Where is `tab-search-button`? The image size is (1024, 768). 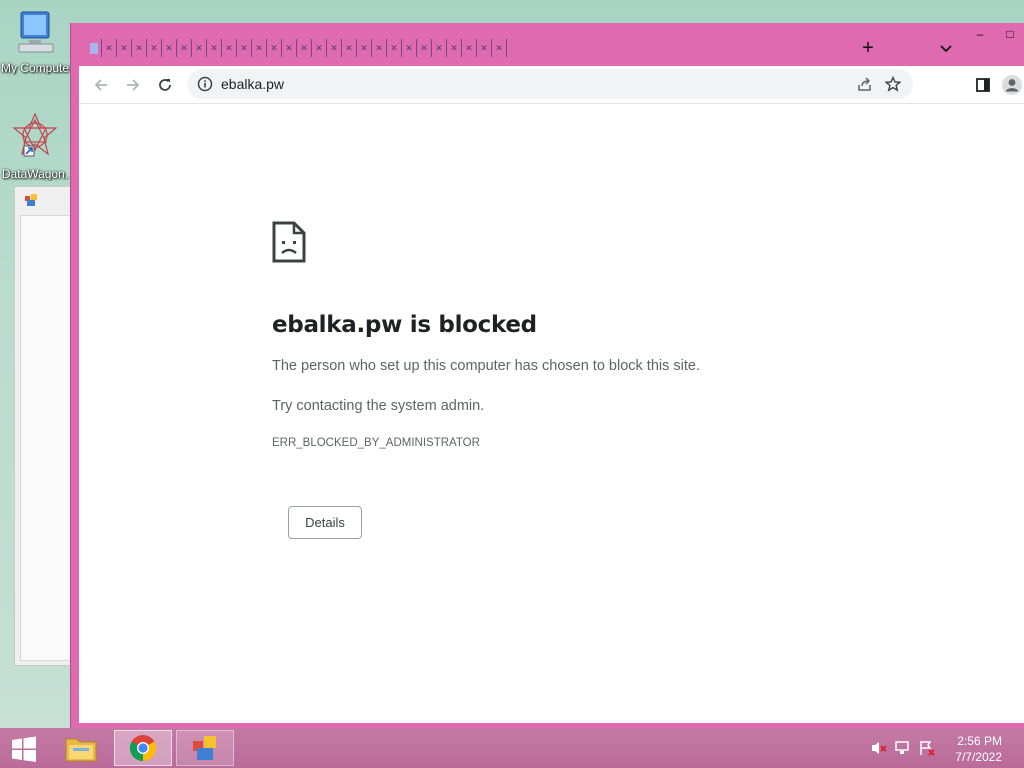
tab-search-button is located at coordinates (946, 48).